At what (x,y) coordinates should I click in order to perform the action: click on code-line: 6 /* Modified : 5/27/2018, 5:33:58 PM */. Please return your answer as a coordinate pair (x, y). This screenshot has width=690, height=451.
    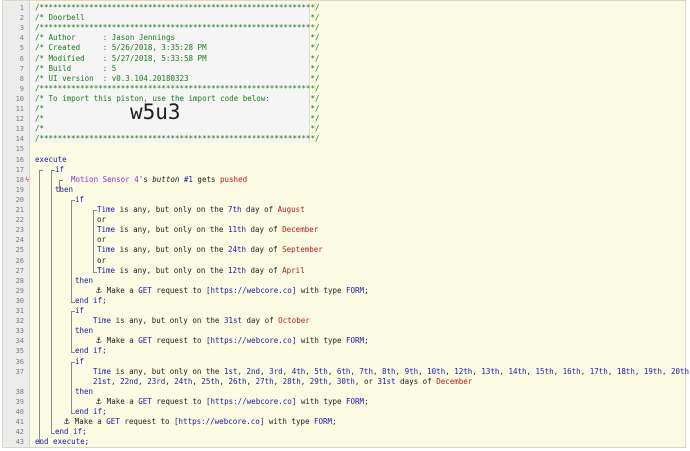
    Looking at the image, I should click on (344, 59).